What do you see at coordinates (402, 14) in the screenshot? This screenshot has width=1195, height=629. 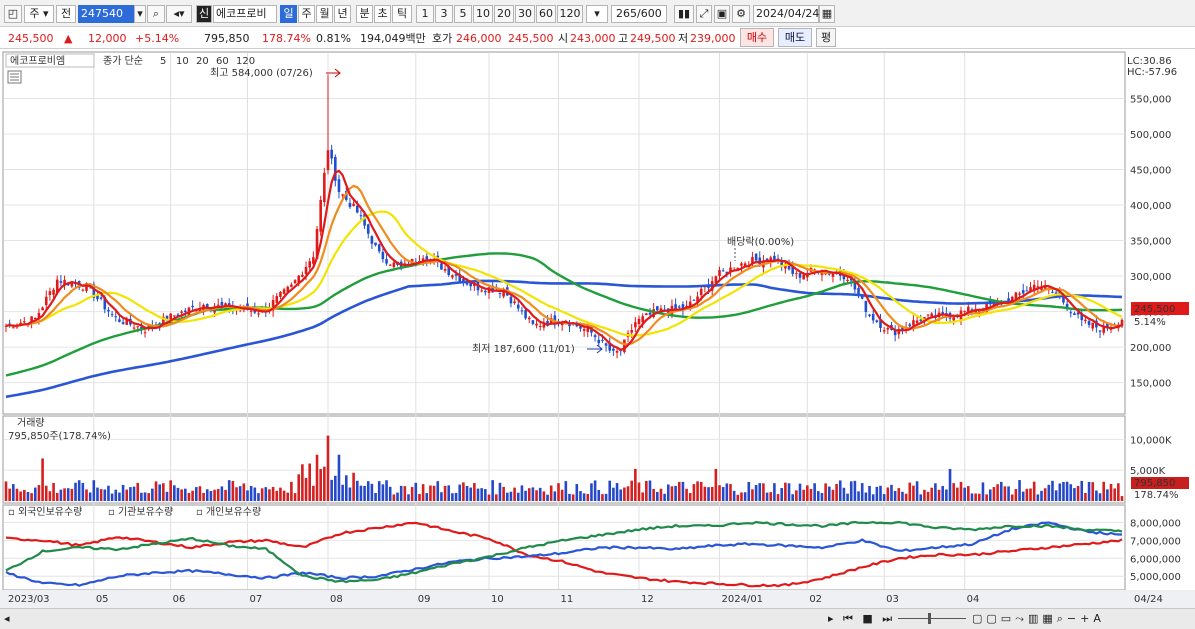 I see `tab-tick: 틱` at bounding box center [402, 14].